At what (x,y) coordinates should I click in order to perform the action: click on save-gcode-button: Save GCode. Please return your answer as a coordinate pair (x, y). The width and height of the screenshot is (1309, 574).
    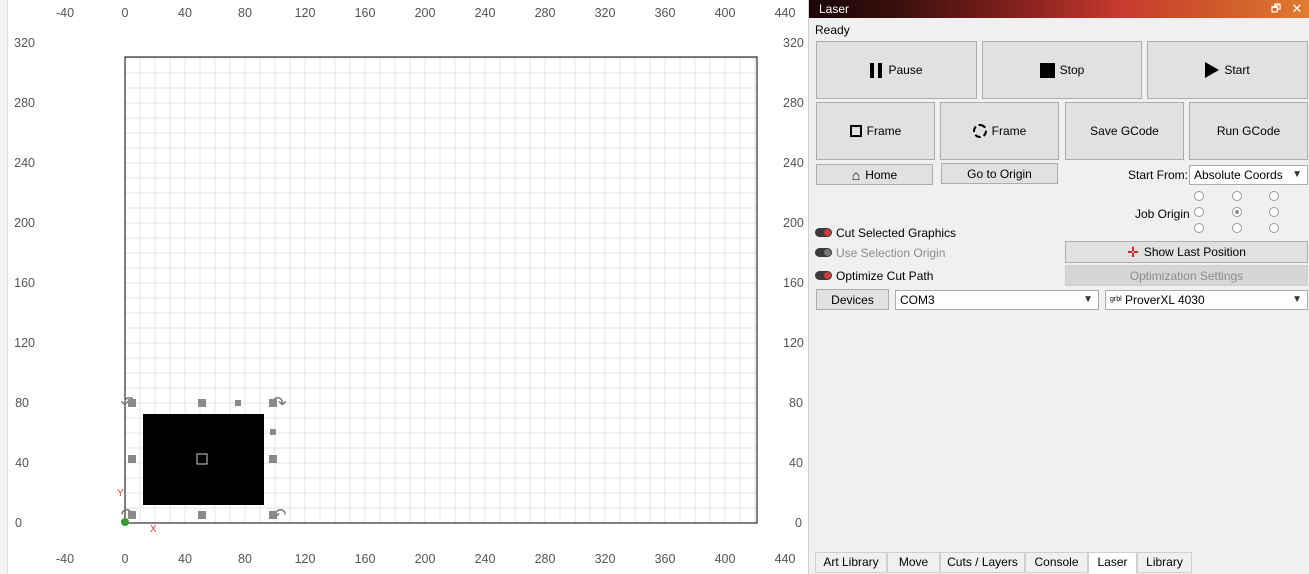
    Looking at the image, I should click on (1124, 131).